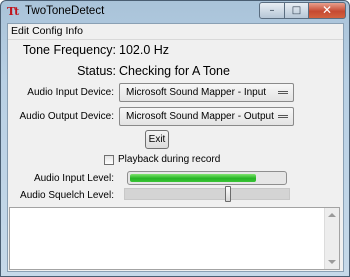  I want to click on minimize-icon: –, so click(272, 10).